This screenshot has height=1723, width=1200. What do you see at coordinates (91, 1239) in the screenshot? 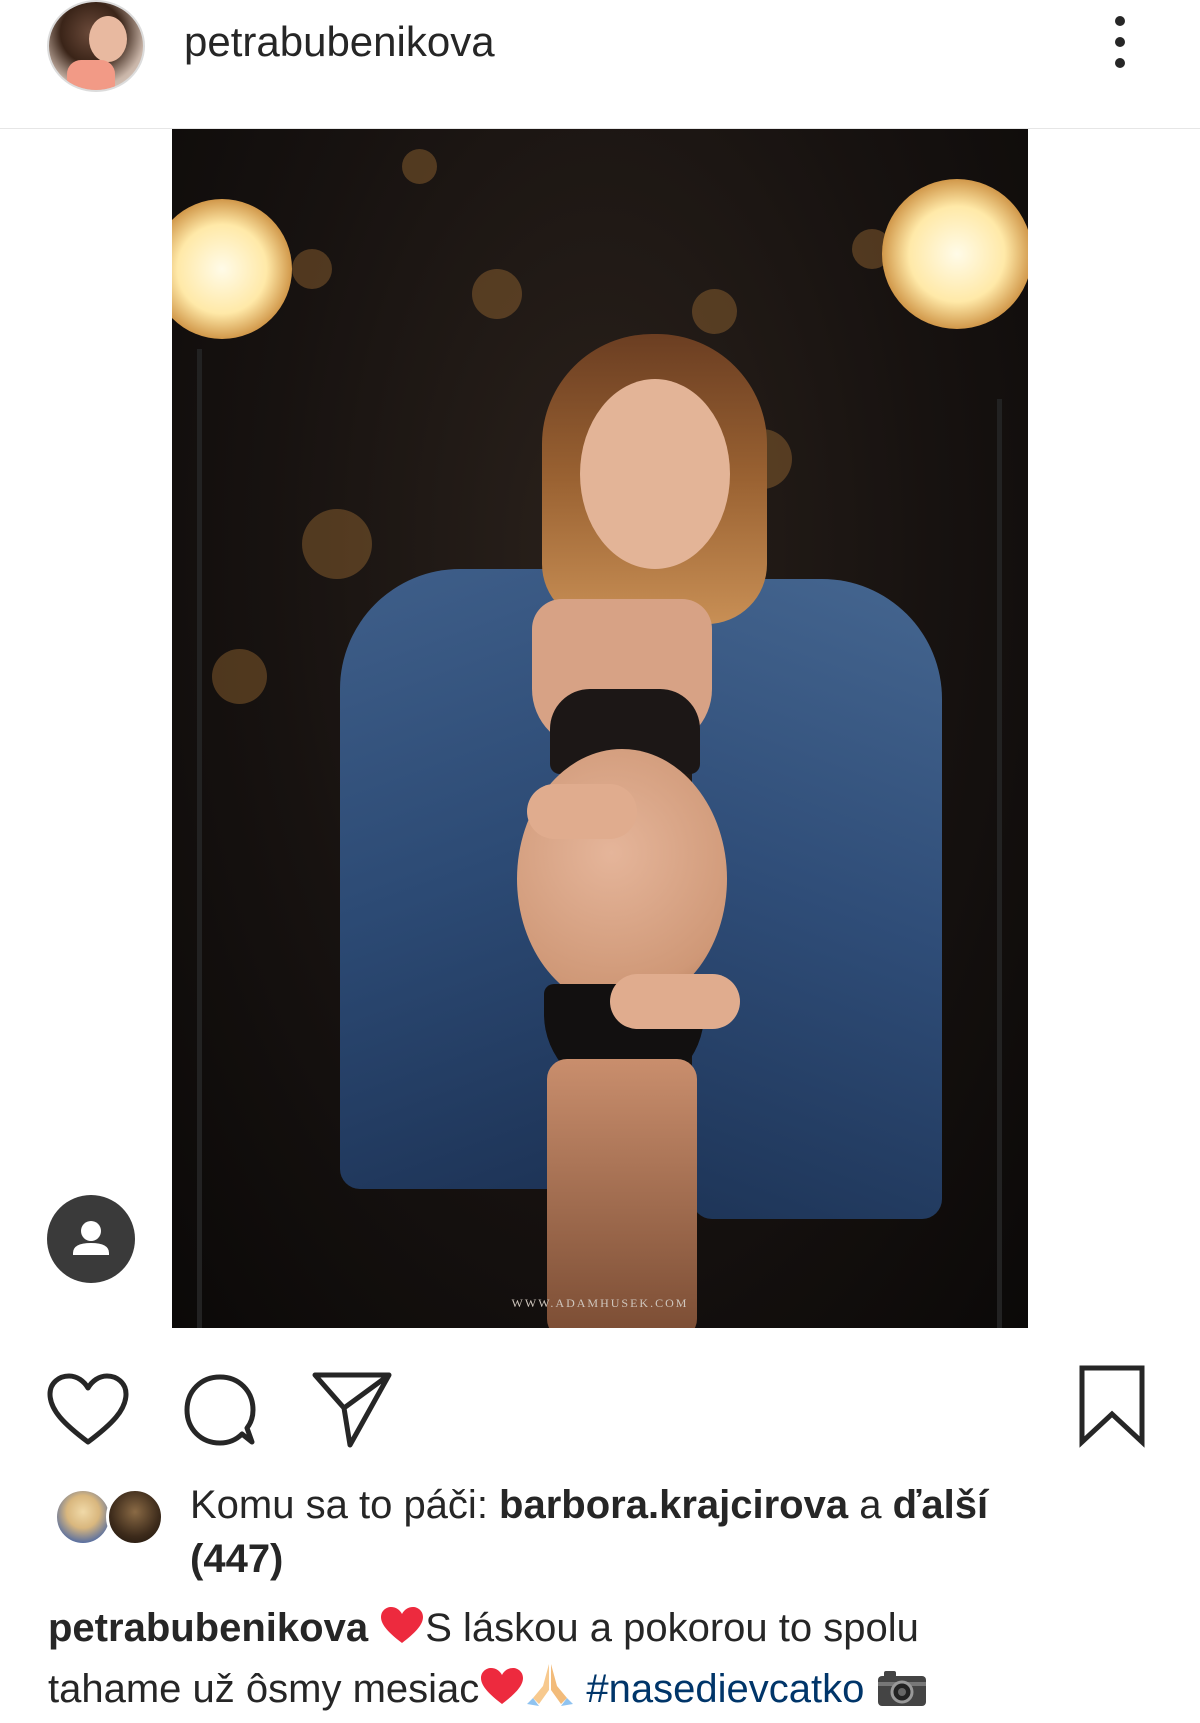
I see `tagged-people-icon` at bounding box center [91, 1239].